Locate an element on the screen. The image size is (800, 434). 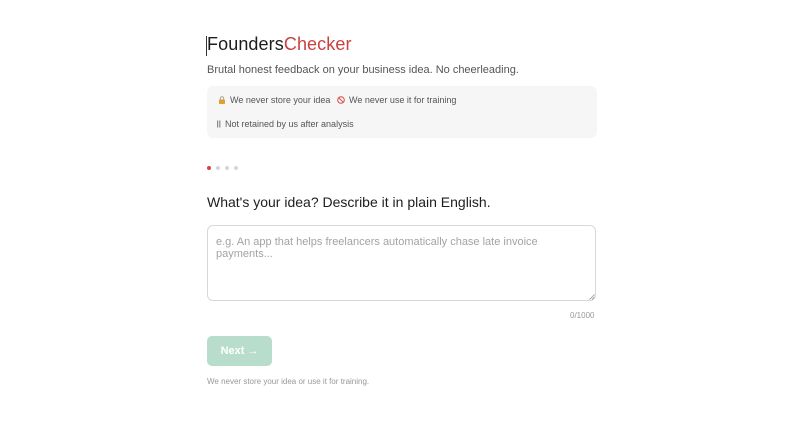
privacy-item-store: We never store your idea is located at coordinates (274, 100).